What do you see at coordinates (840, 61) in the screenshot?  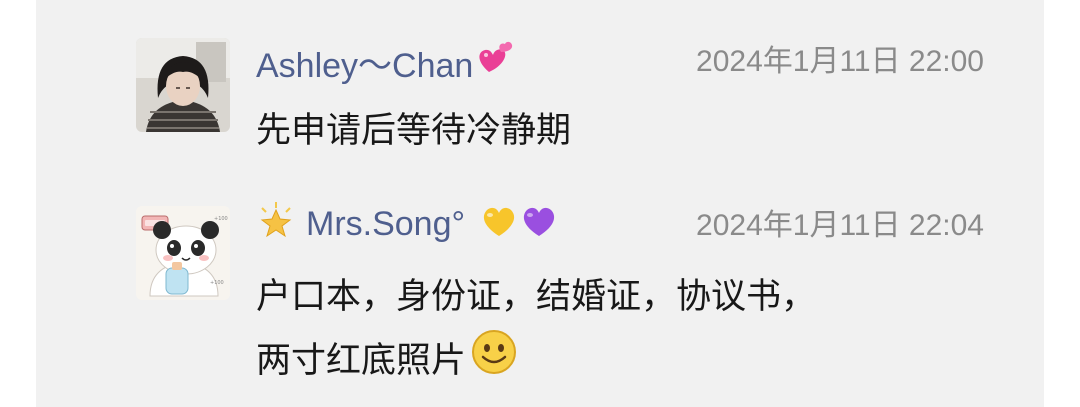 I see `timestamp: 2024年1月11日 22:00` at bounding box center [840, 61].